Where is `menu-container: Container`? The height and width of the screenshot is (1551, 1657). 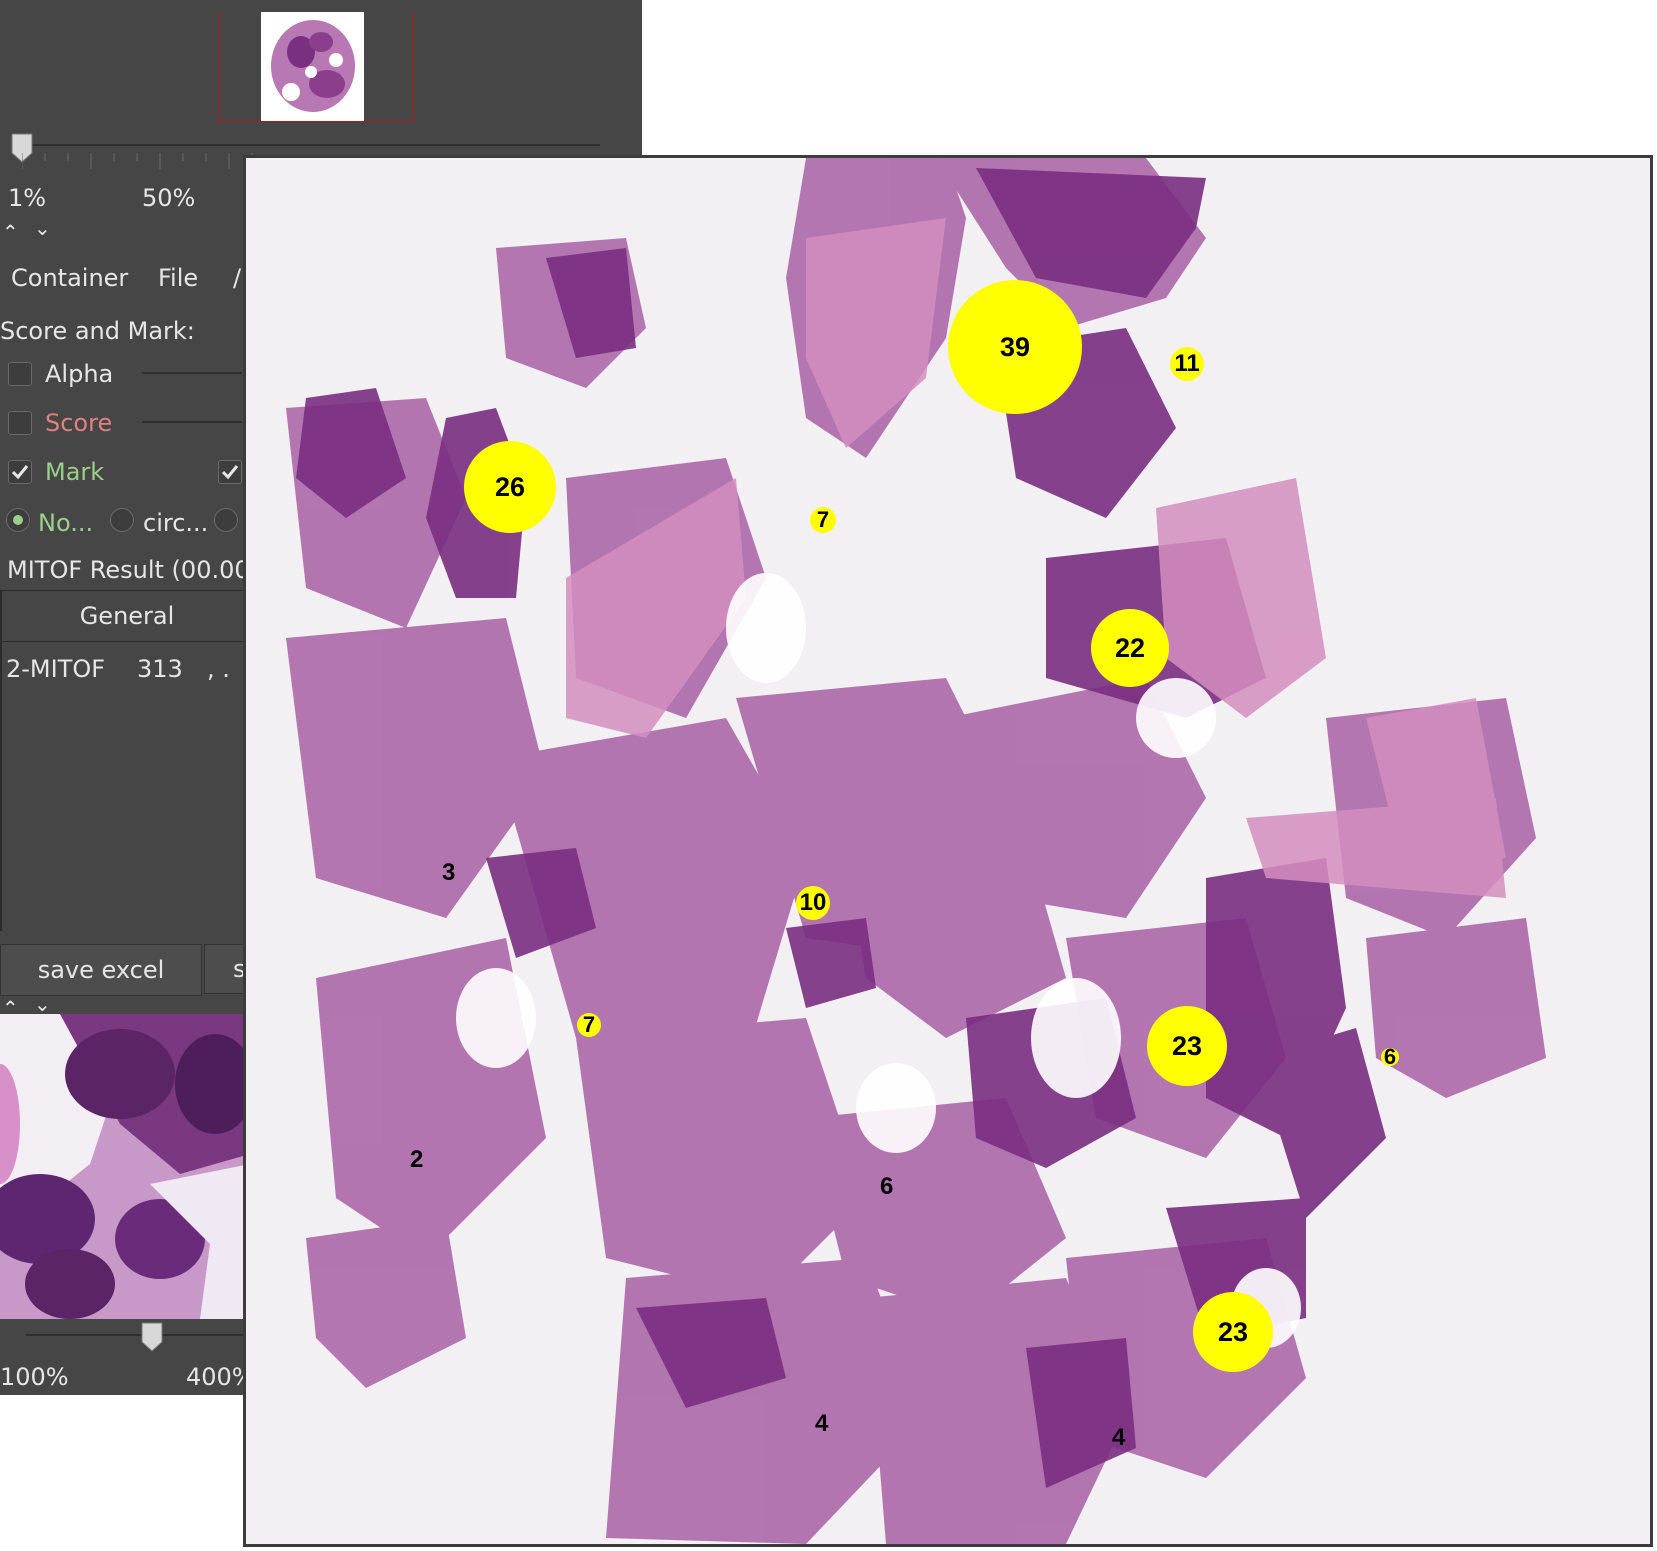
menu-container: Container is located at coordinates (69, 278).